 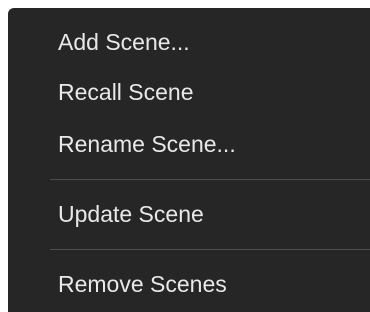 What do you see at coordinates (131, 214) in the screenshot?
I see `menu-item-update-scene: Update Scene` at bounding box center [131, 214].